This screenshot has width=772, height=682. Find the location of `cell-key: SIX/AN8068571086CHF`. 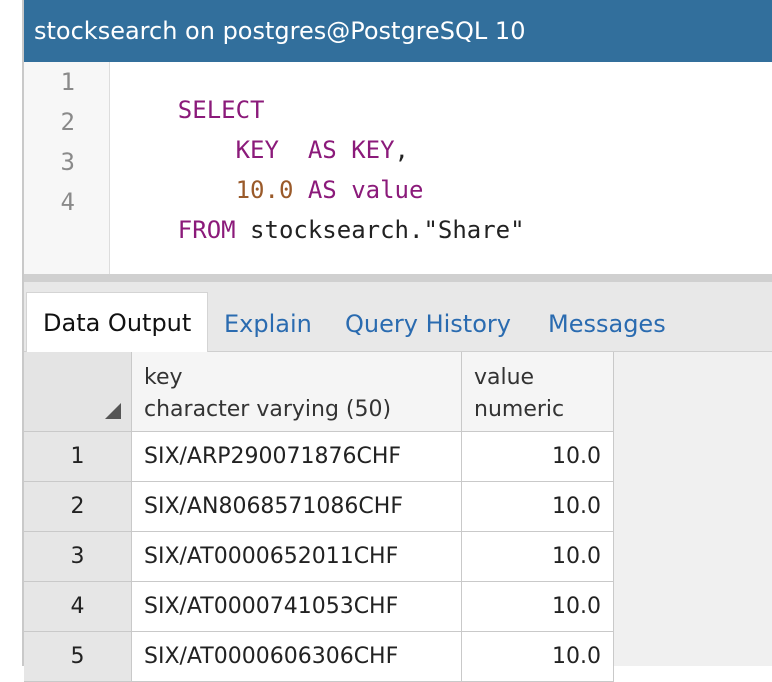

cell-key: SIX/AN8068571086CHF is located at coordinates (297, 507).